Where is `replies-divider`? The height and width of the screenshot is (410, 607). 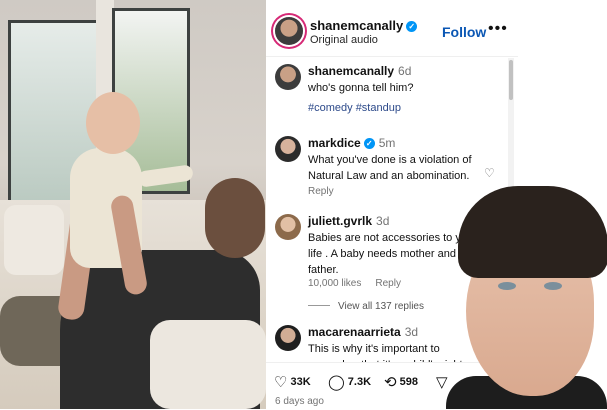 replies-divider is located at coordinates (319, 305).